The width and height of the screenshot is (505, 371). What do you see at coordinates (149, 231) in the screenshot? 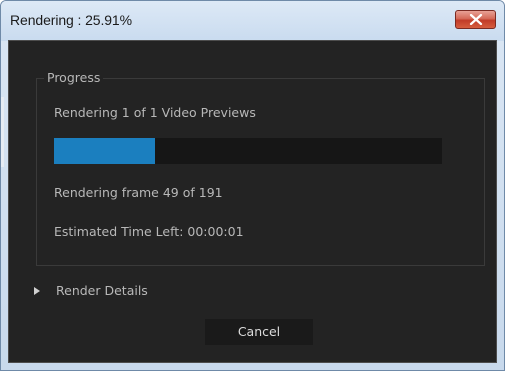
I see `time-left-text: Estimated Time Left: 00:00:01` at bounding box center [149, 231].